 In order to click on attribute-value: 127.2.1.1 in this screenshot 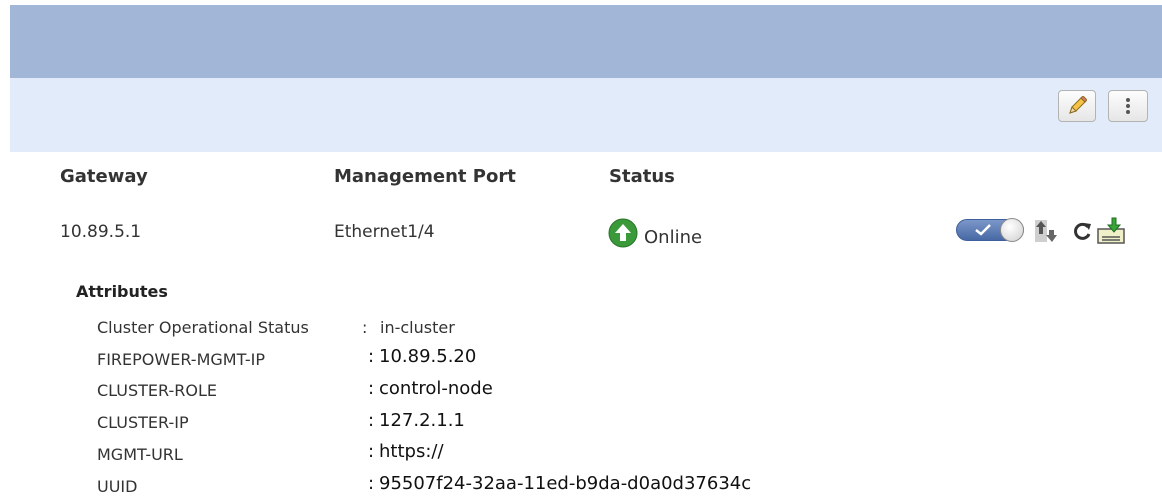, I will do `click(422, 420)`.